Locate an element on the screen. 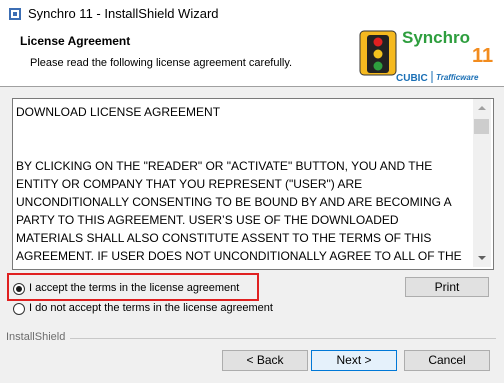 This screenshot has height=383, width=504. footer-divider is located at coordinates (283, 338).